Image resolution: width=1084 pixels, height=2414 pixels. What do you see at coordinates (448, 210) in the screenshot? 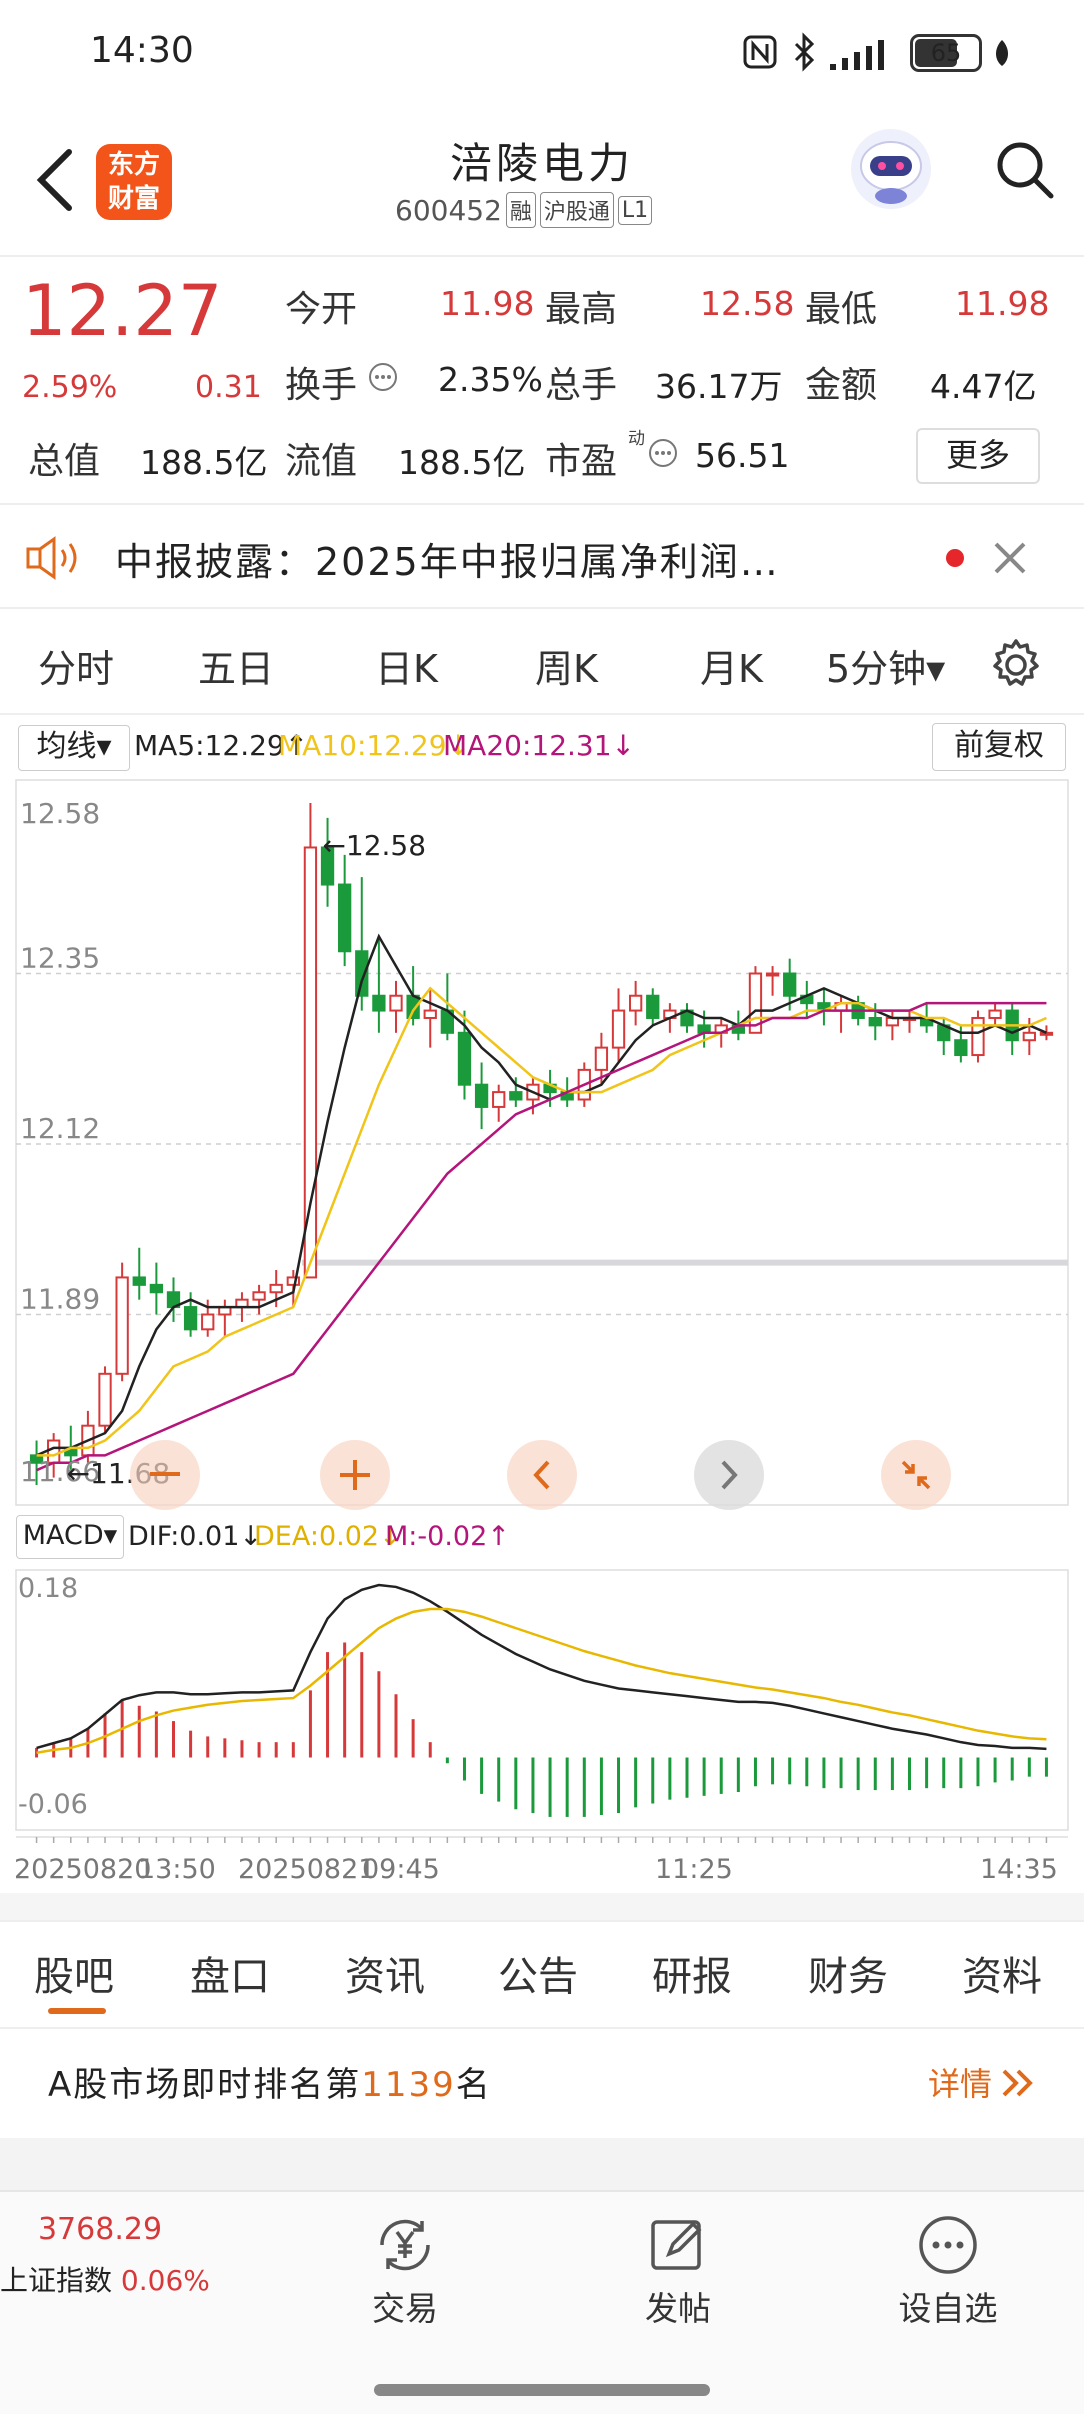
I see `stock-code: 600452` at bounding box center [448, 210].